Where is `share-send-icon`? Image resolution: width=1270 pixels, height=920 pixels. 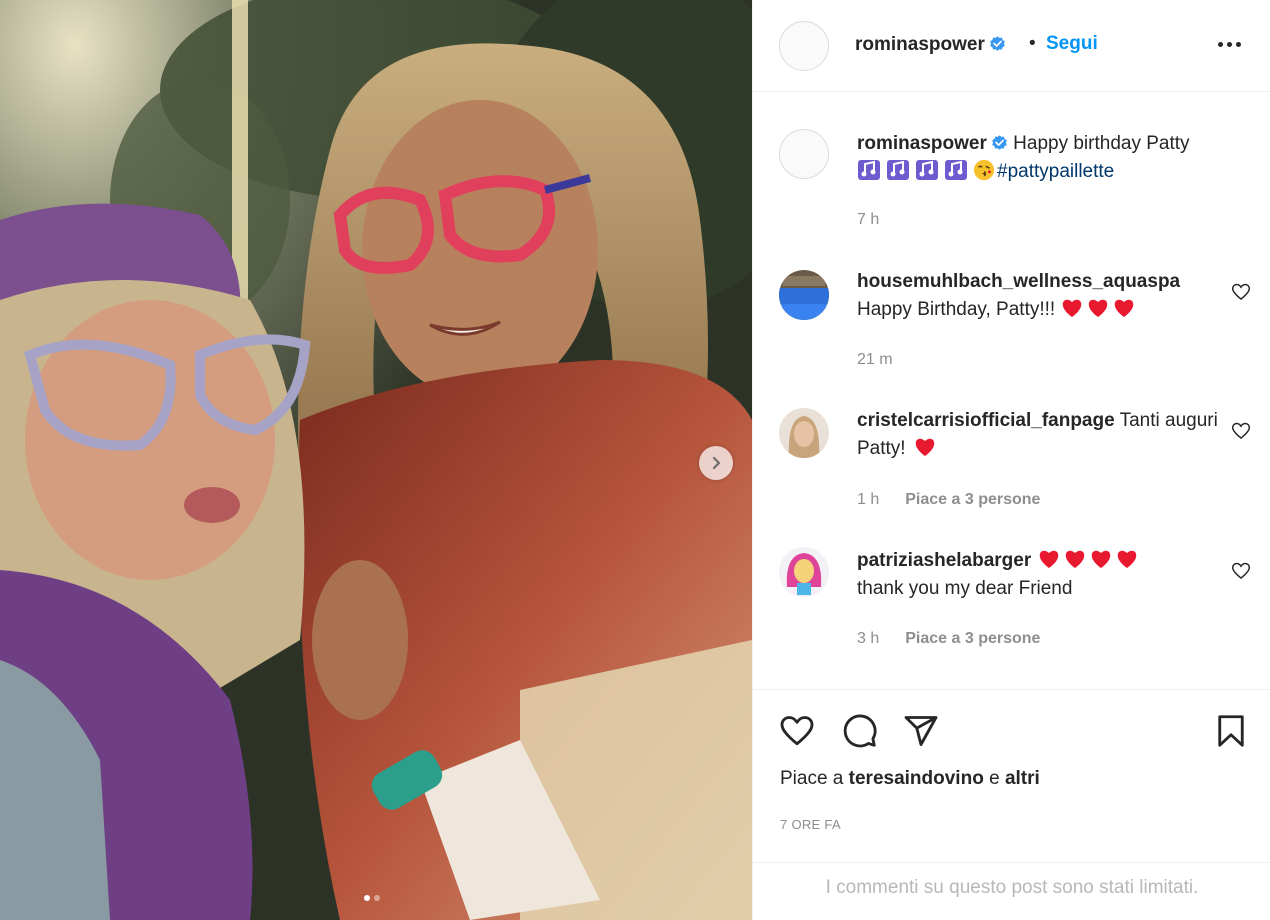
share-send-icon is located at coordinates (921, 731).